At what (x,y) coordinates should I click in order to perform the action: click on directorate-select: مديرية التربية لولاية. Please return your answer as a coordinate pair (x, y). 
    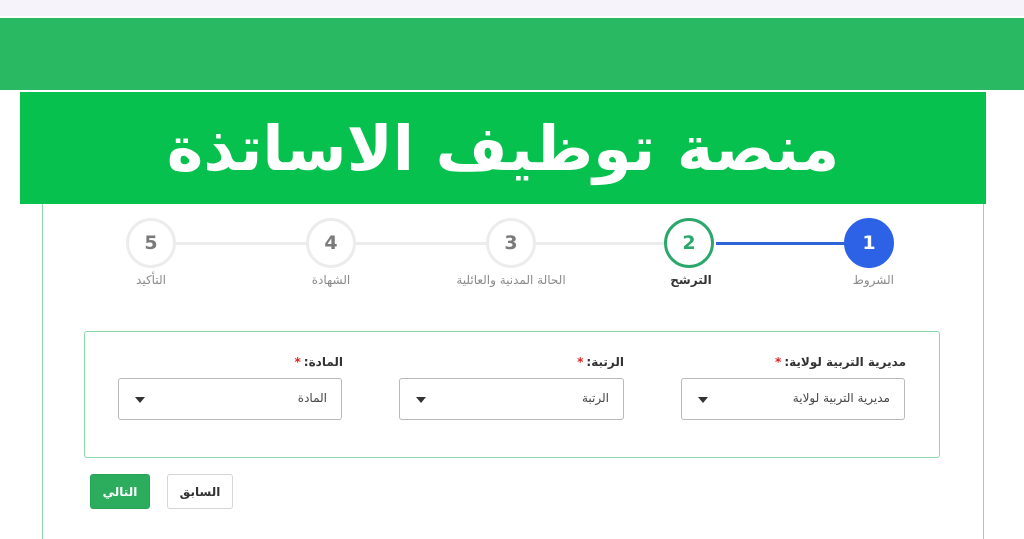
    Looking at the image, I should click on (793, 399).